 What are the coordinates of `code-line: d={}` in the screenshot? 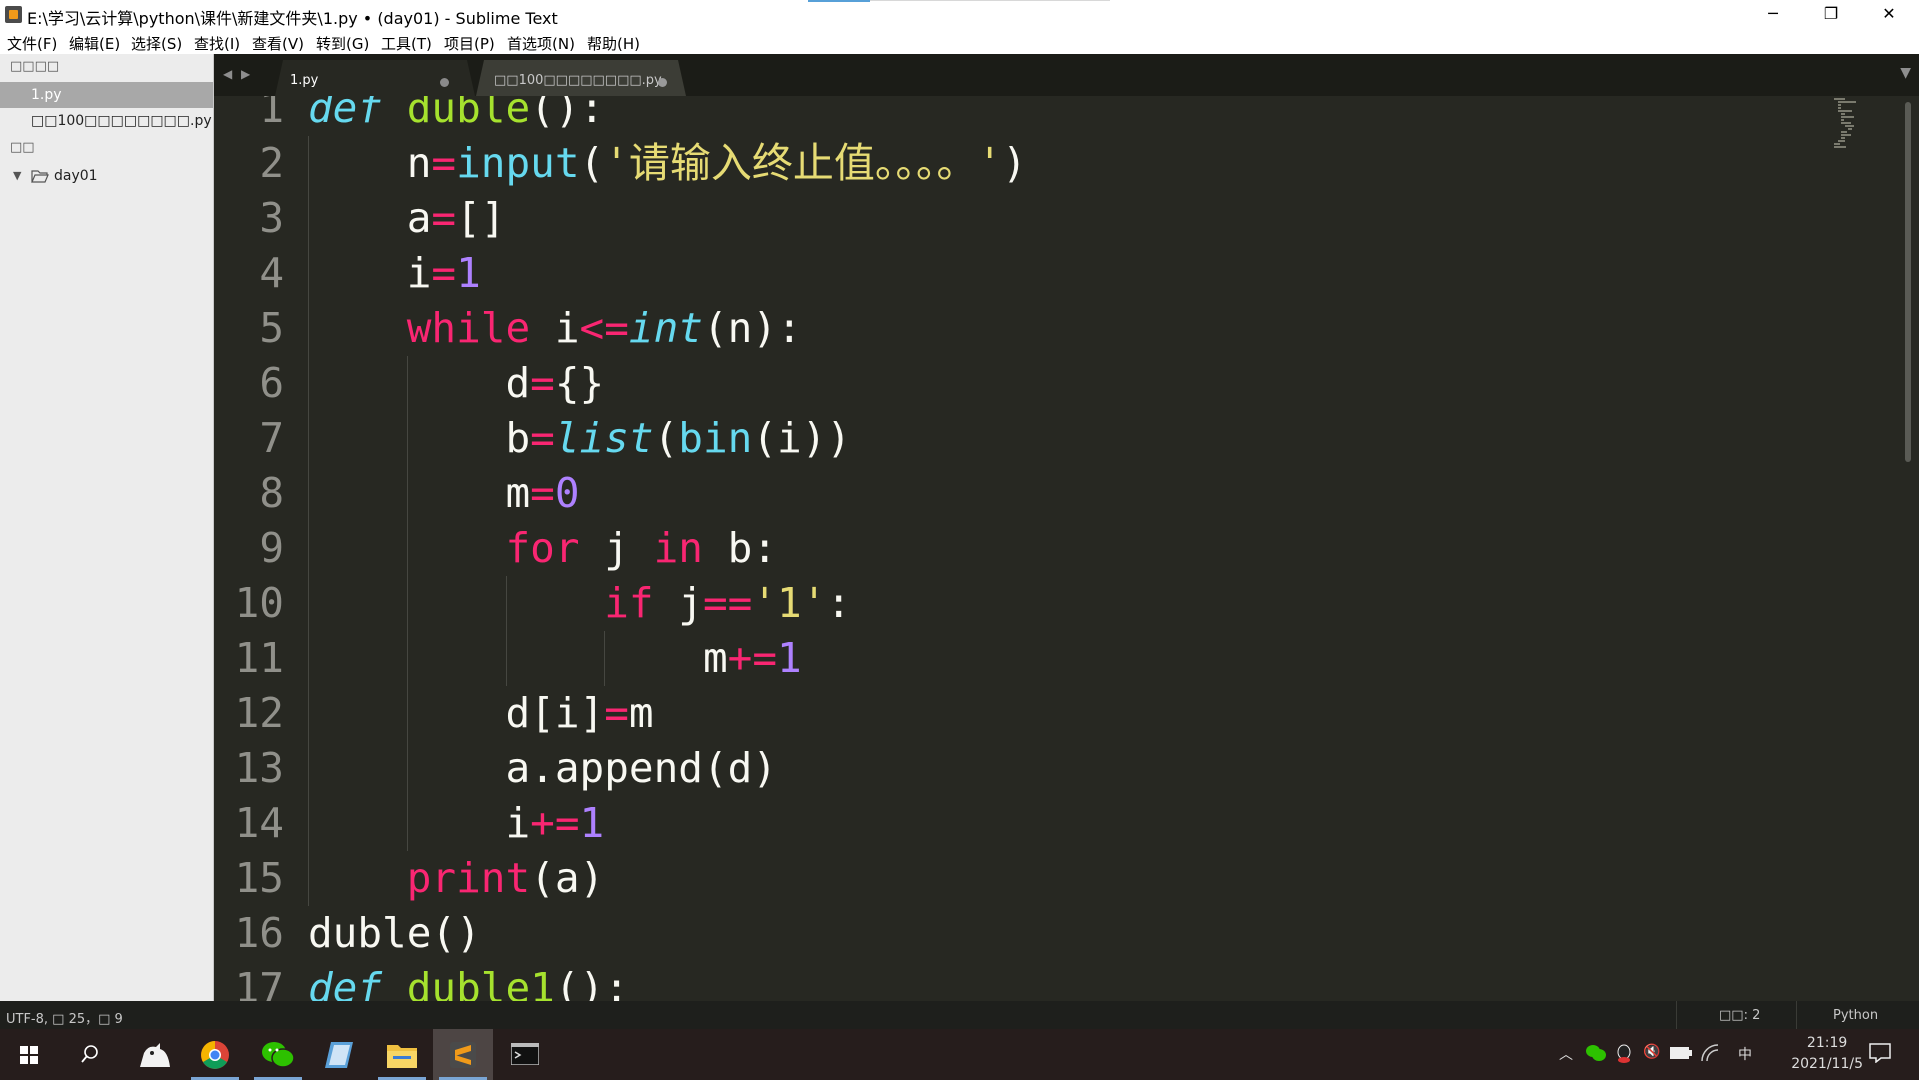 It's located at (456, 383).